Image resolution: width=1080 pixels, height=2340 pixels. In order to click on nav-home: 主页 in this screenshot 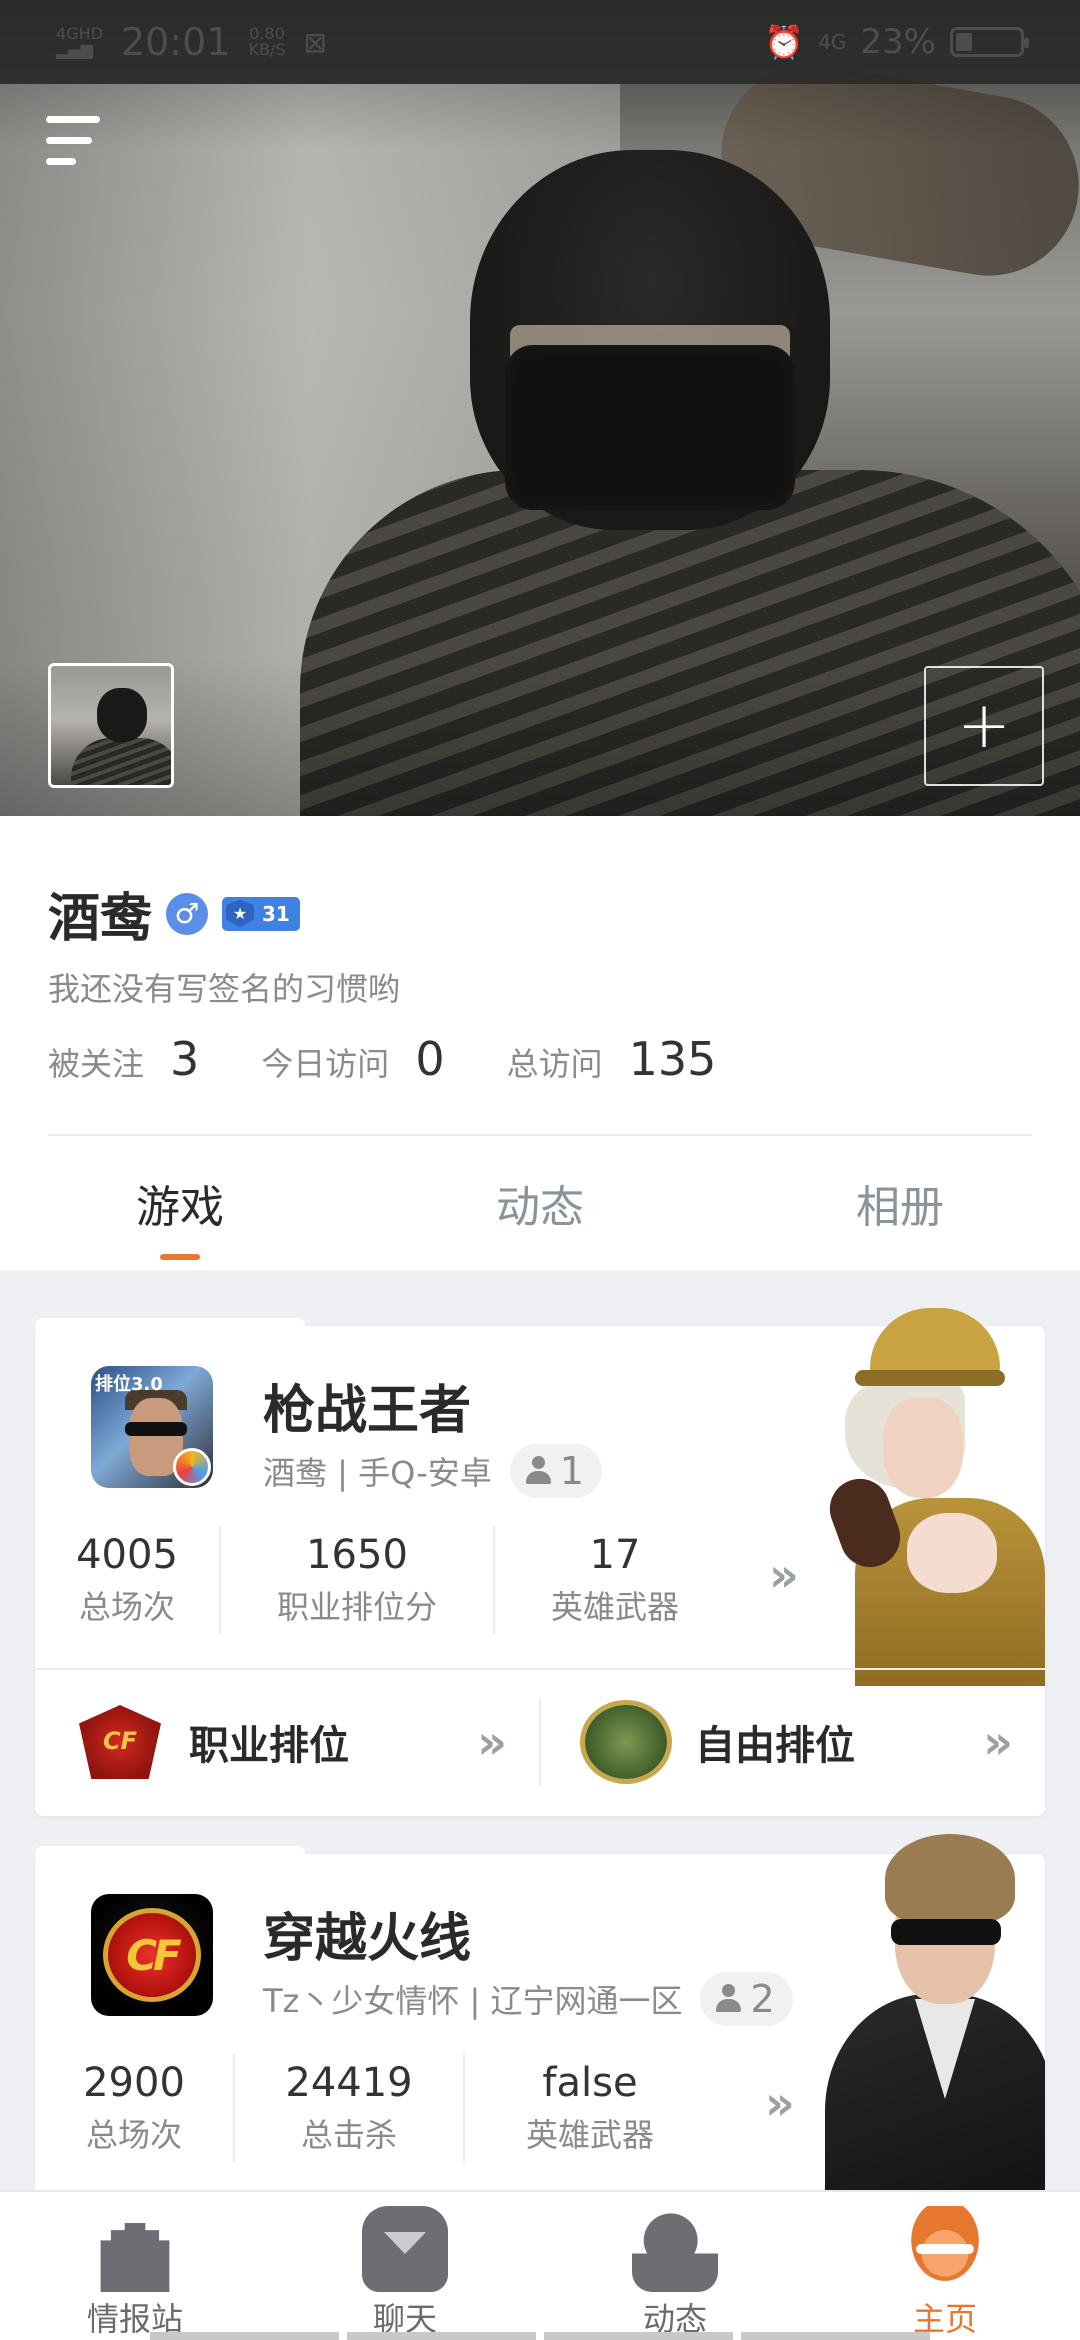, I will do `click(945, 2266)`.